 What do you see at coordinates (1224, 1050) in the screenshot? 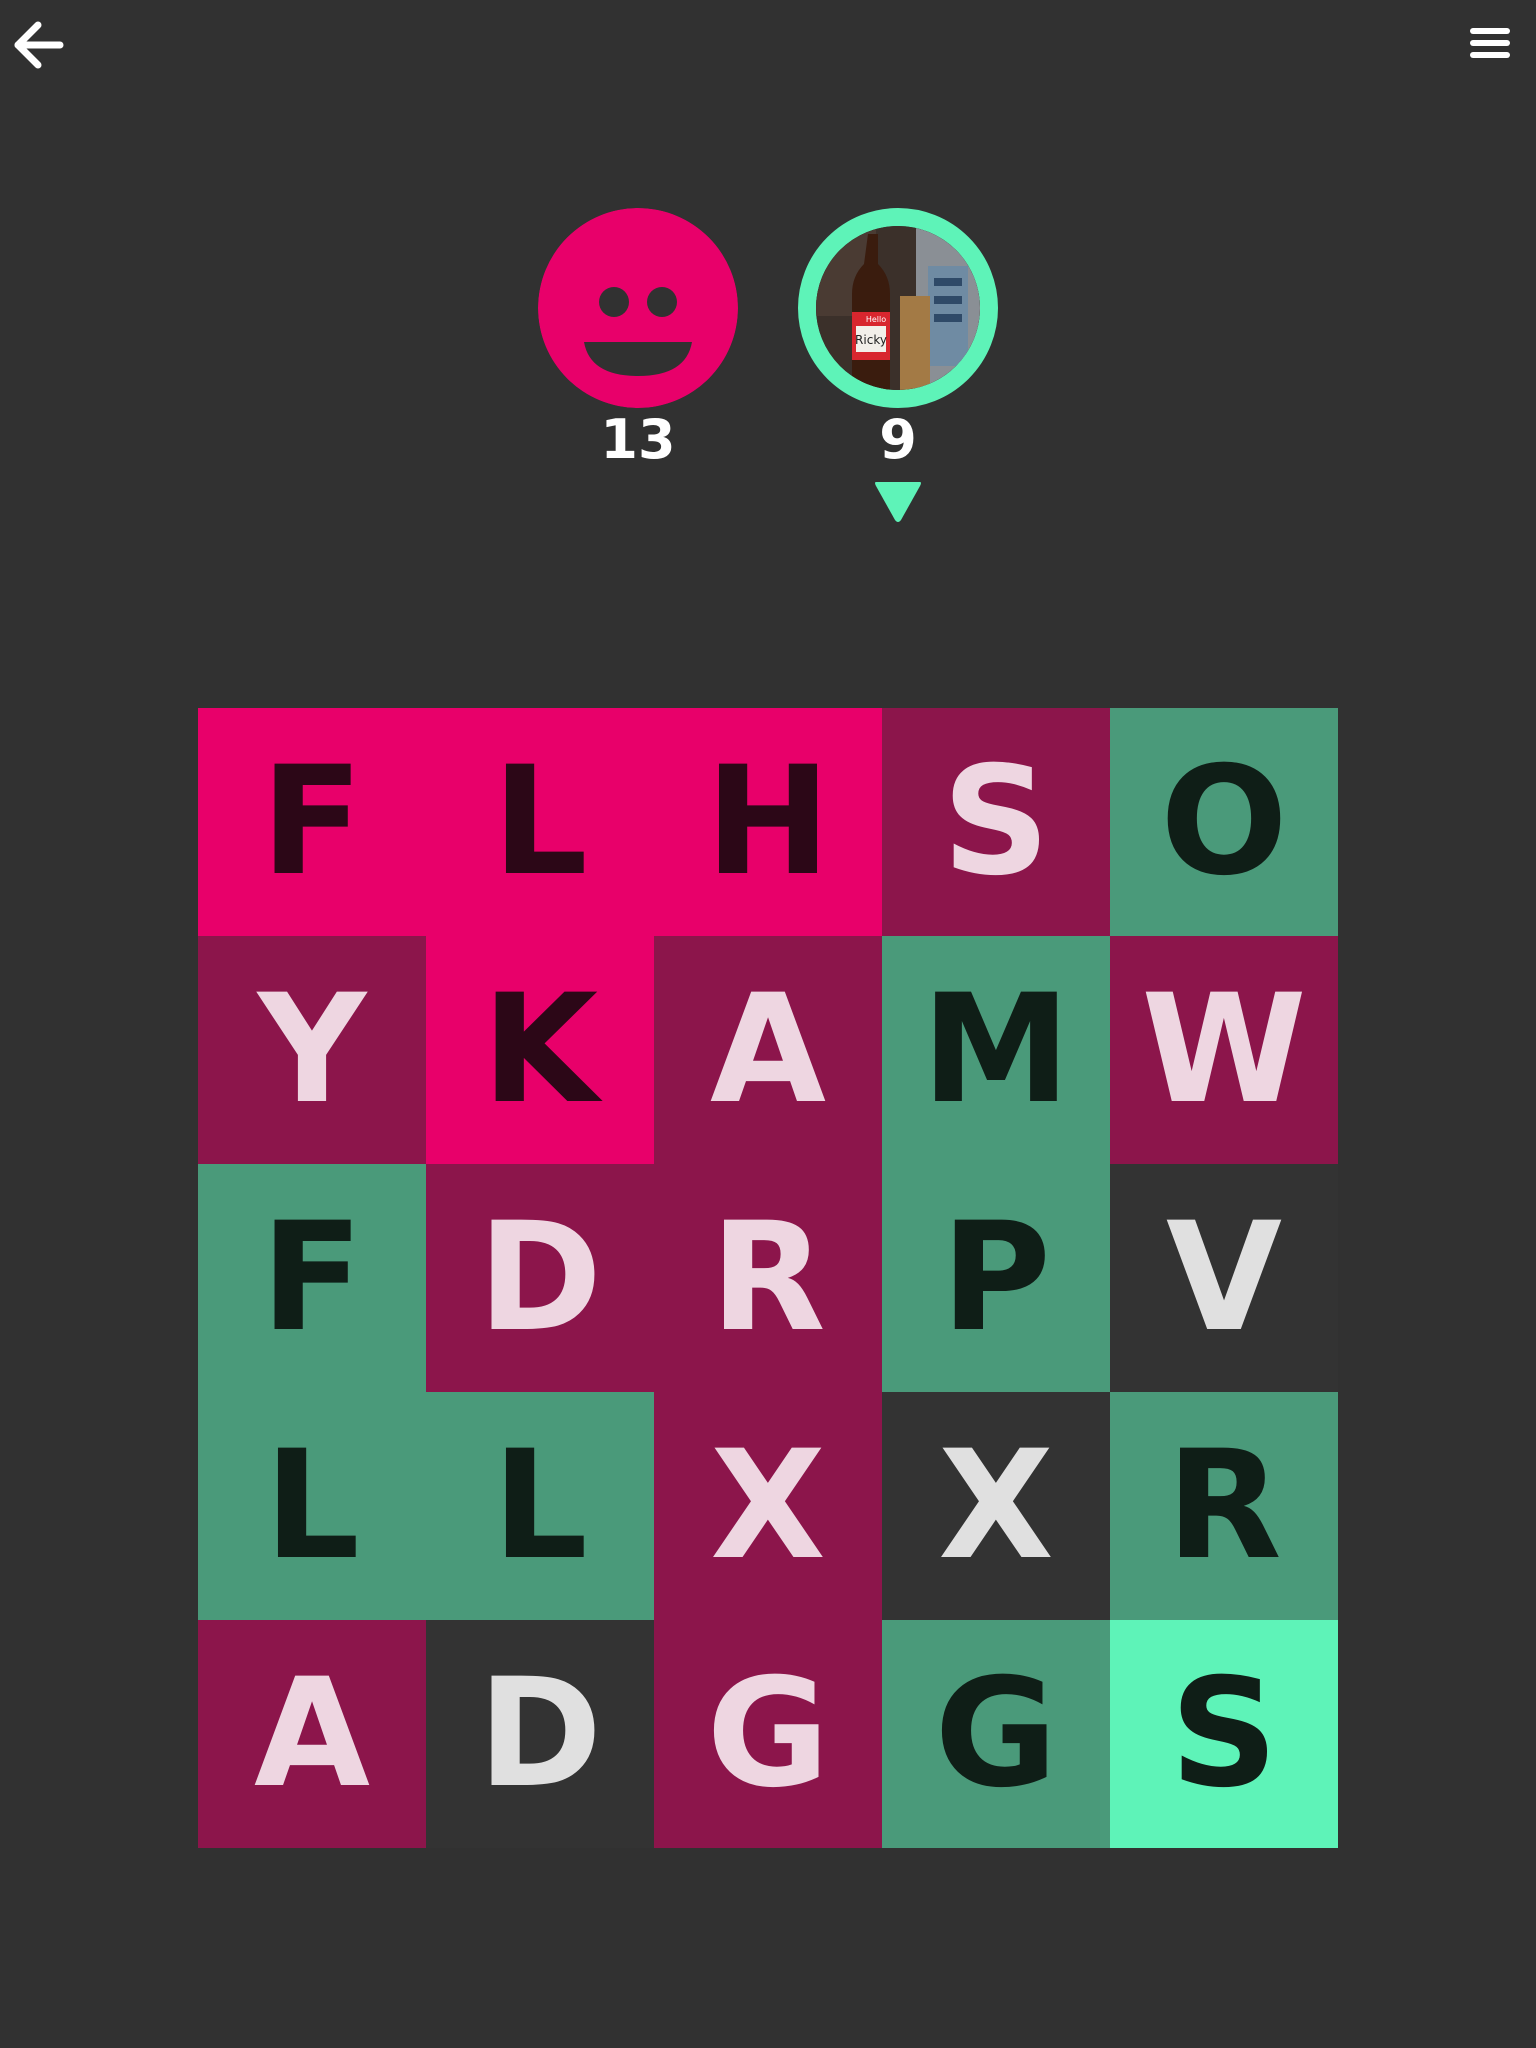
I see `letter-tile: W` at bounding box center [1224, 1050].